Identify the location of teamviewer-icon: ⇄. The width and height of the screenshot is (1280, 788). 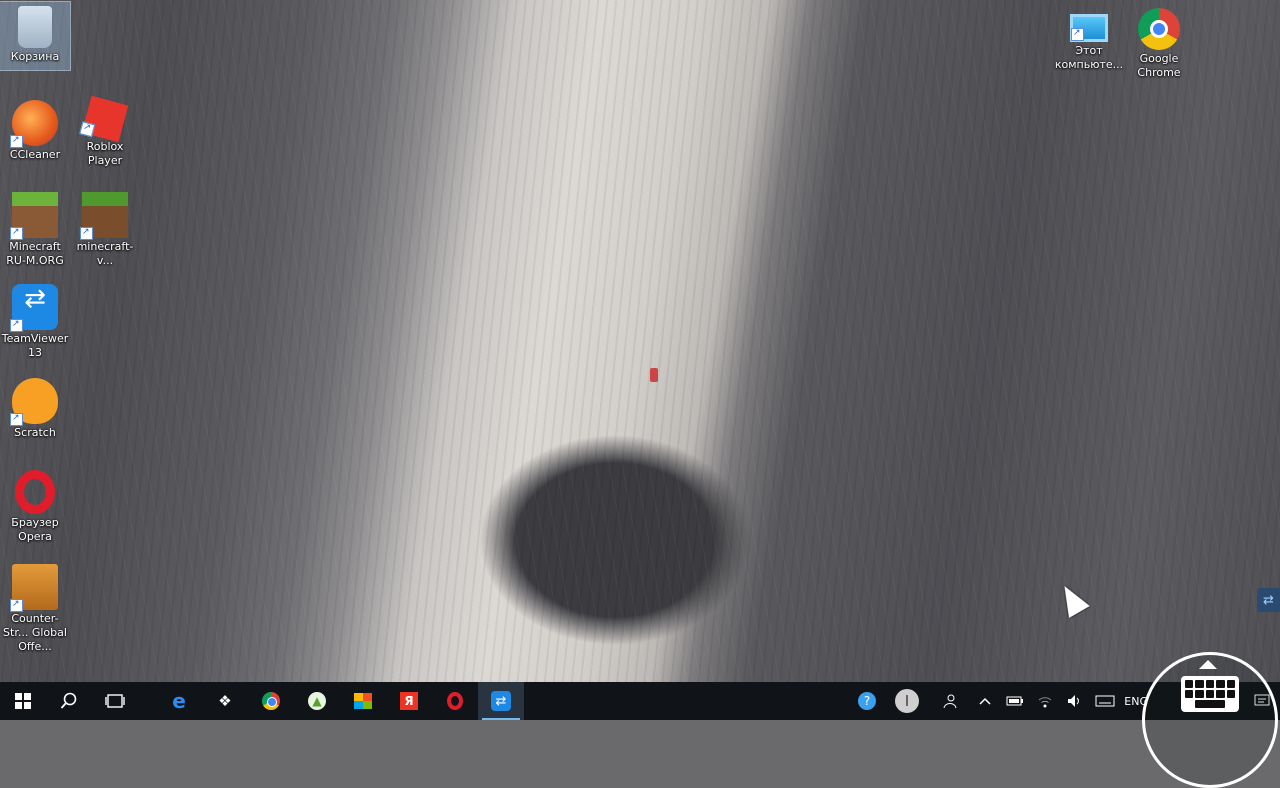
(501, 701).